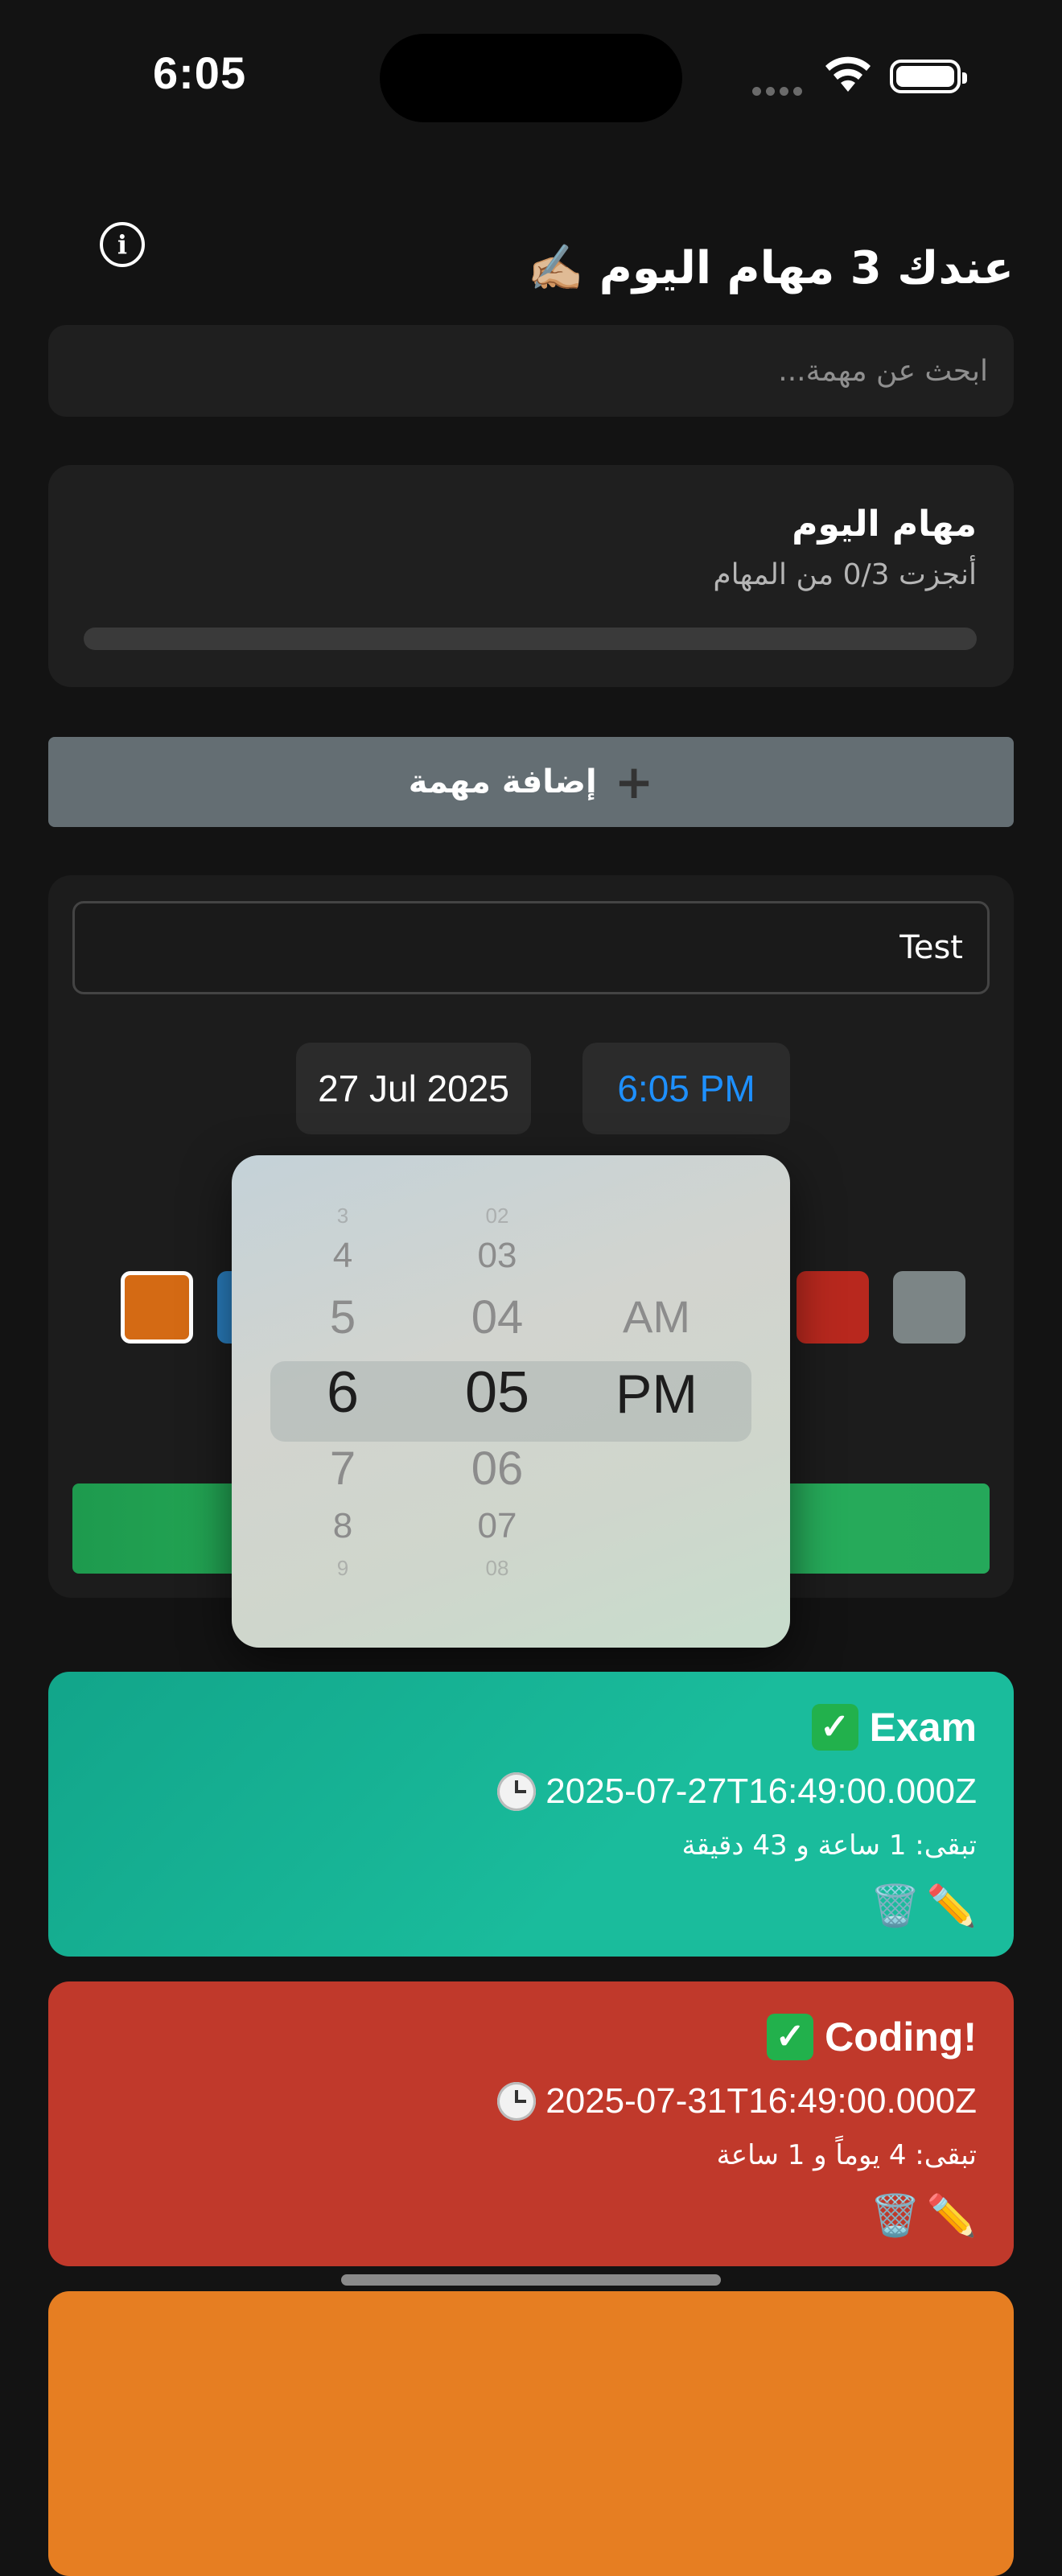 The width and height of the screenshot is (1062, 2576). What do you see at coordinates (342, 1568) in the screenshot?
I see `hour-option: 9` at bounding box center [342, 1568].